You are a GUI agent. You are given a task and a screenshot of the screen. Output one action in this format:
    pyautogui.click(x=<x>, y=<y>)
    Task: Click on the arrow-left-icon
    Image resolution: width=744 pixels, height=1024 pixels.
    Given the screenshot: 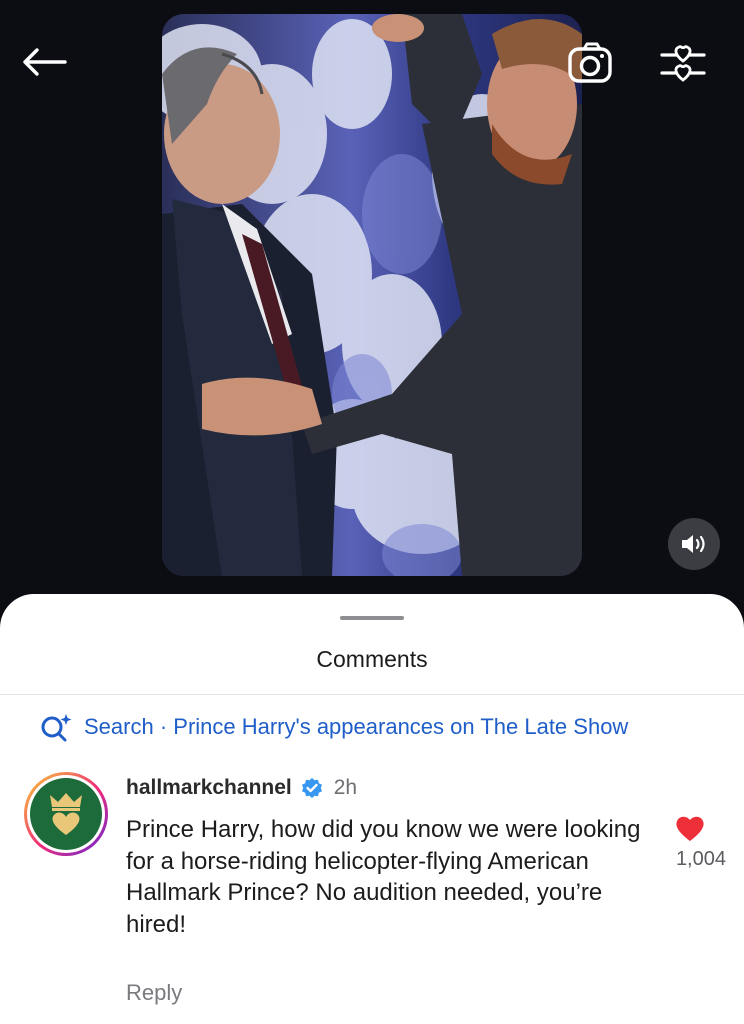 What is the action you would take?
    pyautogui.click(x=45, y=62)
    